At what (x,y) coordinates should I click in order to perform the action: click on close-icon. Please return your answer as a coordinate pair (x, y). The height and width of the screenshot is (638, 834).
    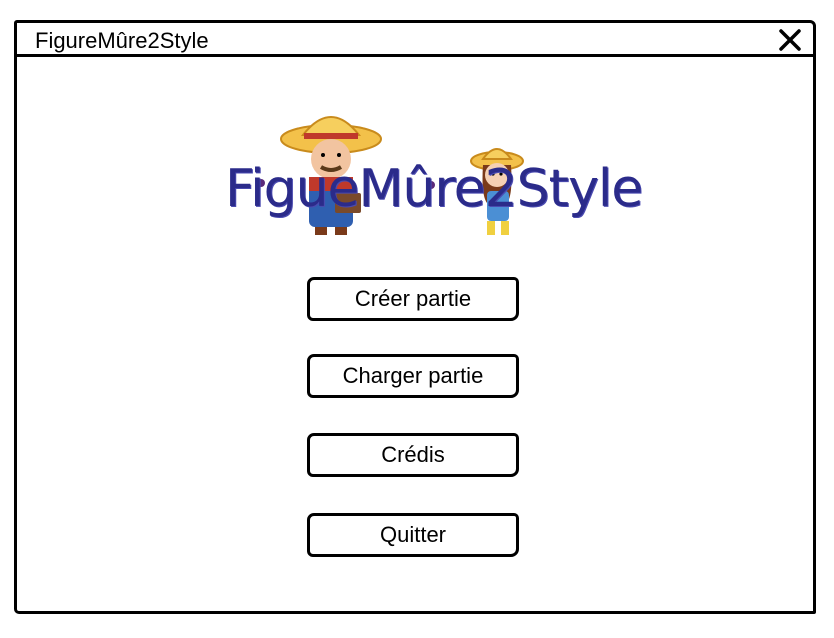
    Looking at the image, I should click on (790, 40).